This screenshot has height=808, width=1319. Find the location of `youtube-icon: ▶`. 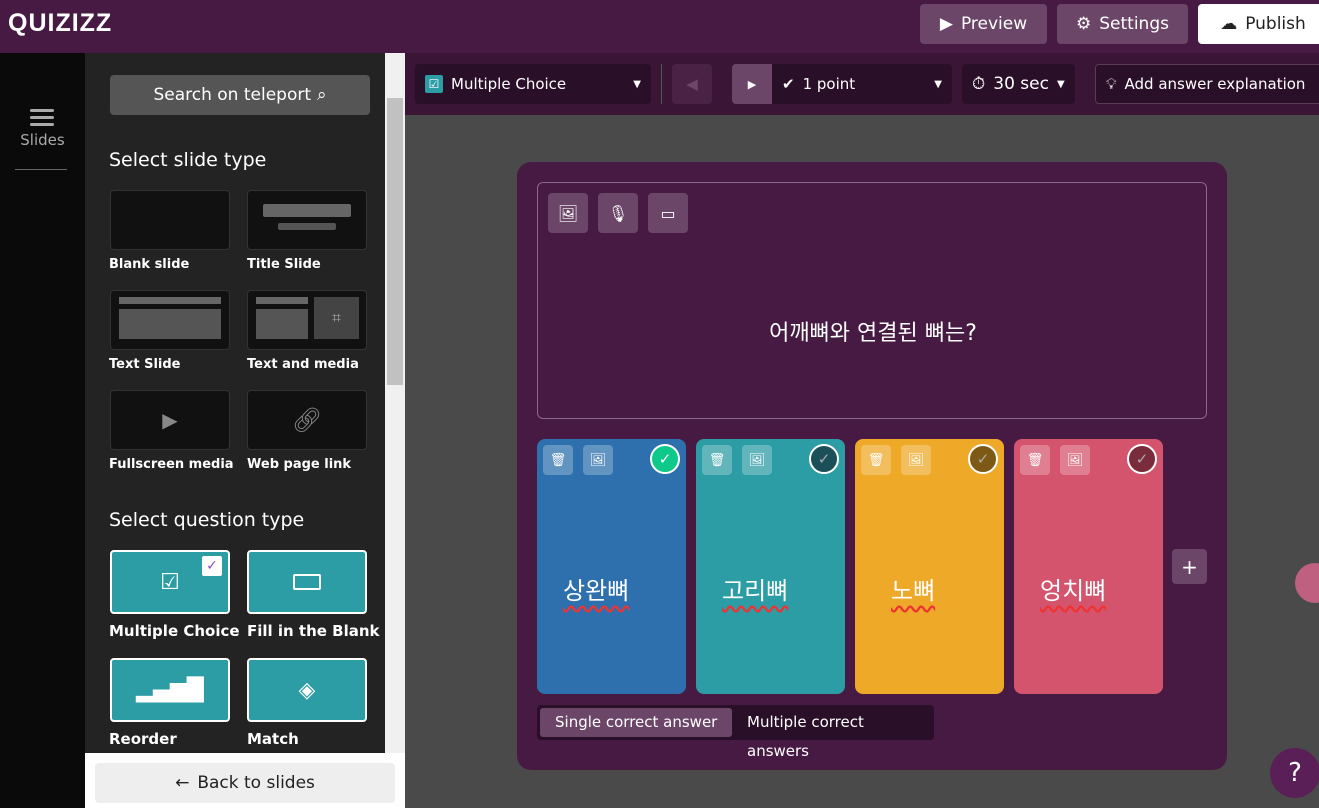

youtube-icon: ▶ is located at coordinates (170, 420).